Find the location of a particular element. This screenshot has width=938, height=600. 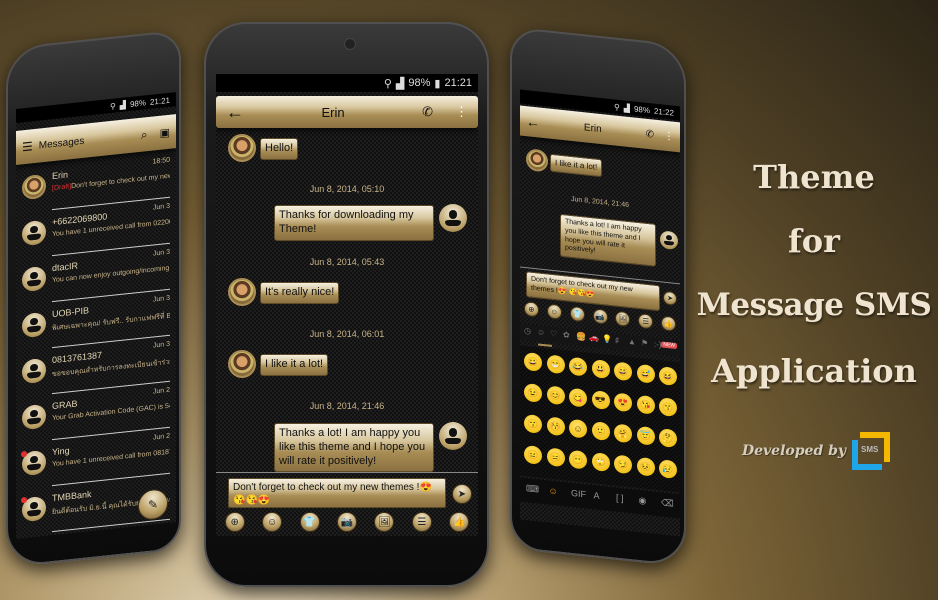

emoji-key: 😗 is located at coordinates (668, 407).